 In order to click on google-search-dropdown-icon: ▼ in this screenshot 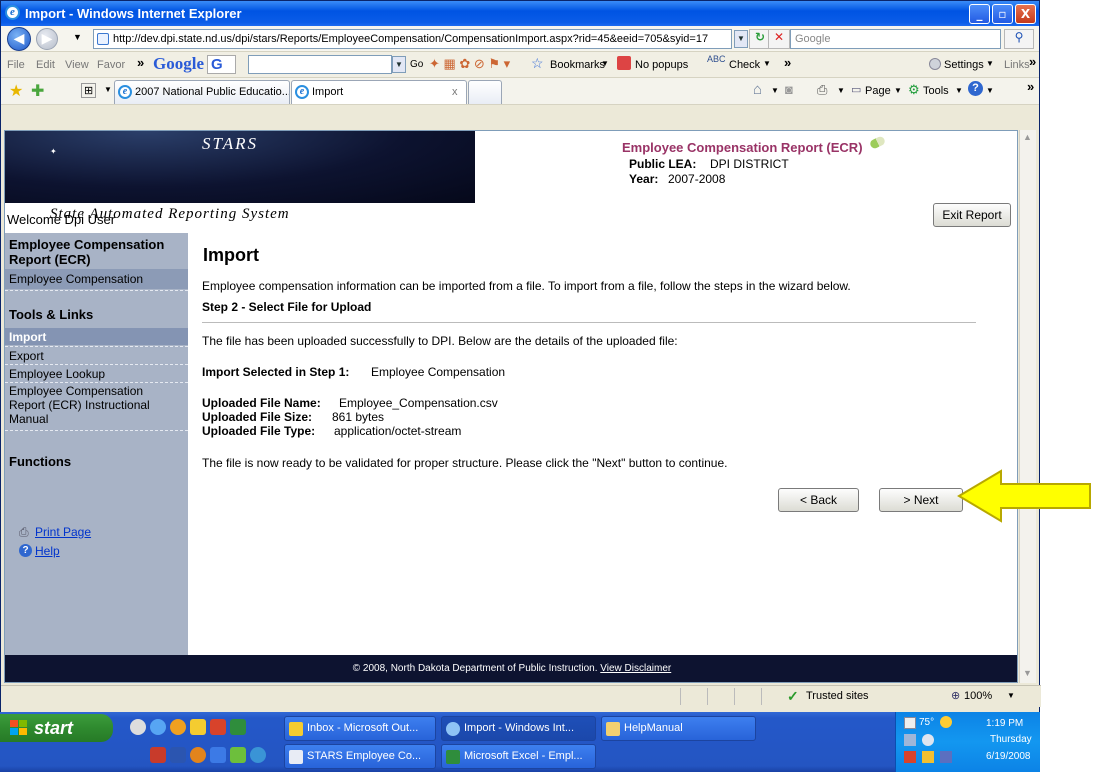, I will do `click(399, 64)`.